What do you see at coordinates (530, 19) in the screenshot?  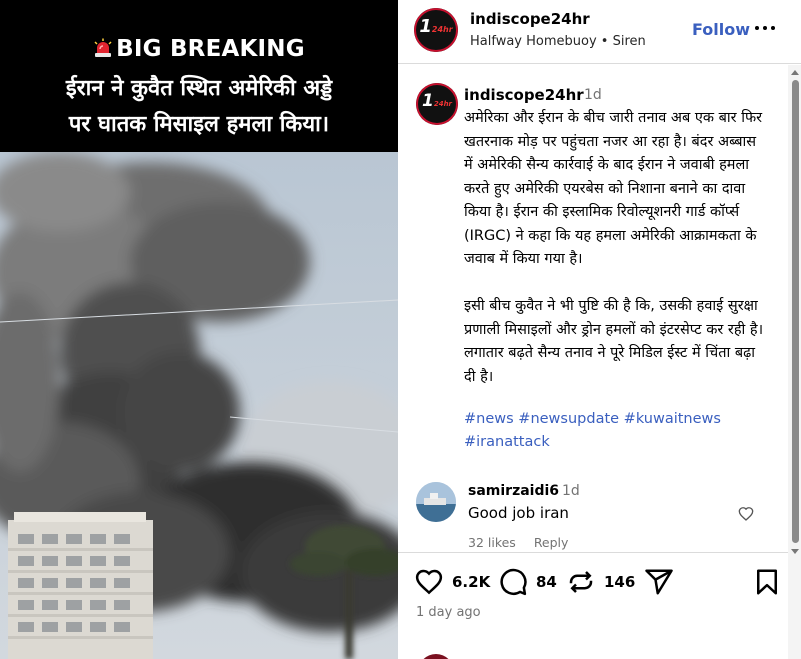 I see `author-username: indiscope24hr` at bounding box center [530, 19].